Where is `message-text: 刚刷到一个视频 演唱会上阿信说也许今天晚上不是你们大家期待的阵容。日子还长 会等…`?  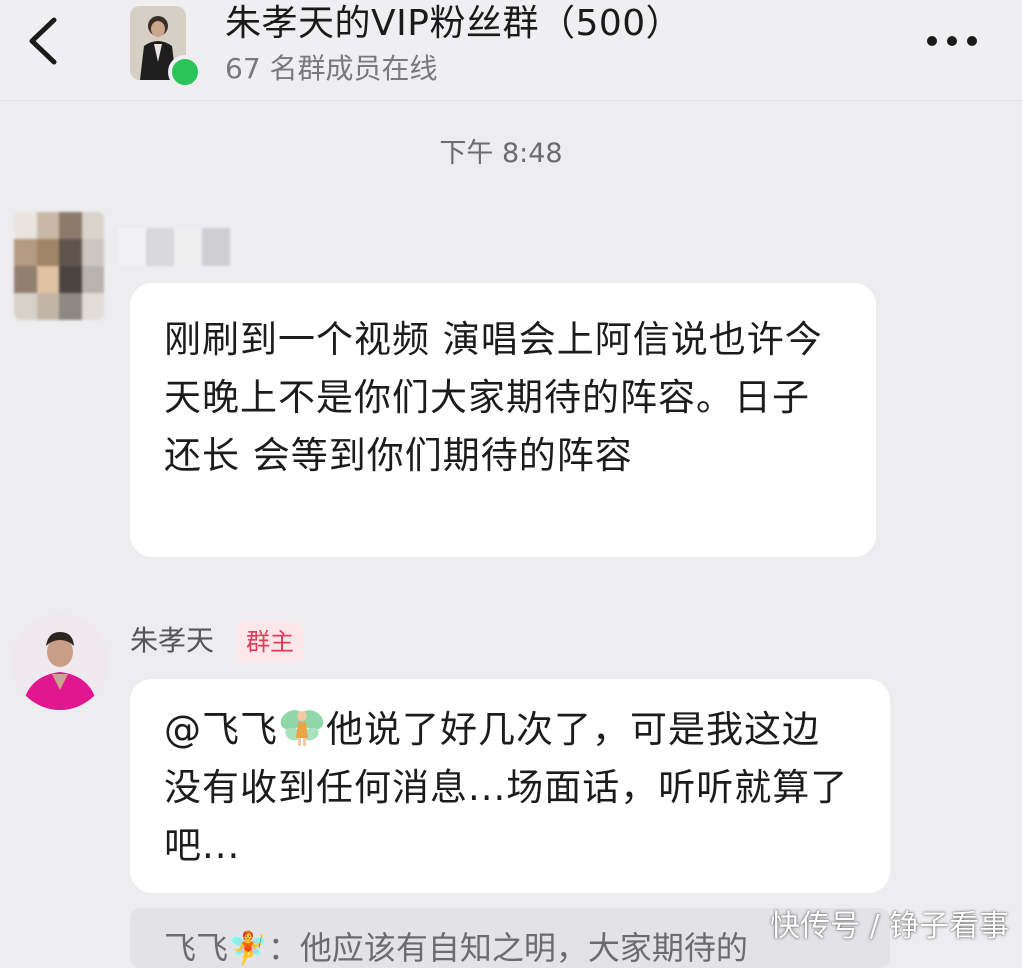
message-text: 刚刷到一个视频 演唱会上阿信说也许今天晚上不是你们大家期待的阵容。日子还长 会等… is located at coordinates (493, 397).